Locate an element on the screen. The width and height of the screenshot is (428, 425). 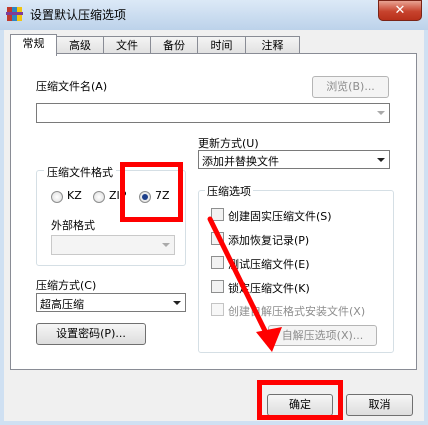
archive-format-group-label: 压缩文件格式 is located at coordinates (80, 172).